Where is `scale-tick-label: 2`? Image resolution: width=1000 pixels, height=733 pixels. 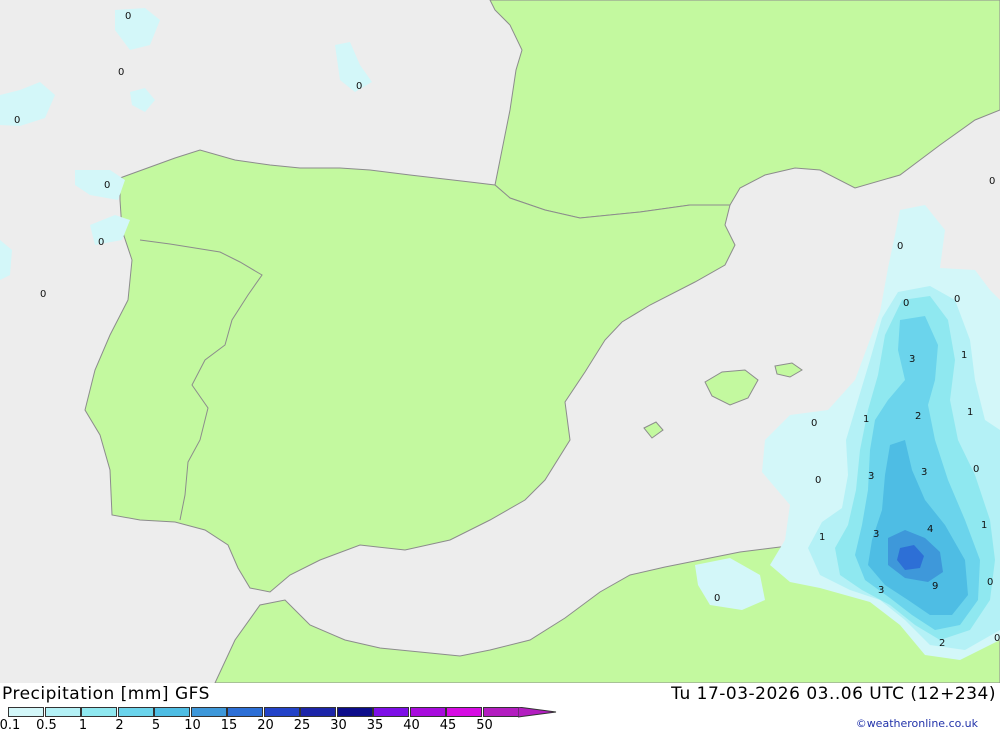
scale-tick-label: 2 is located at coordinates (119, 725).